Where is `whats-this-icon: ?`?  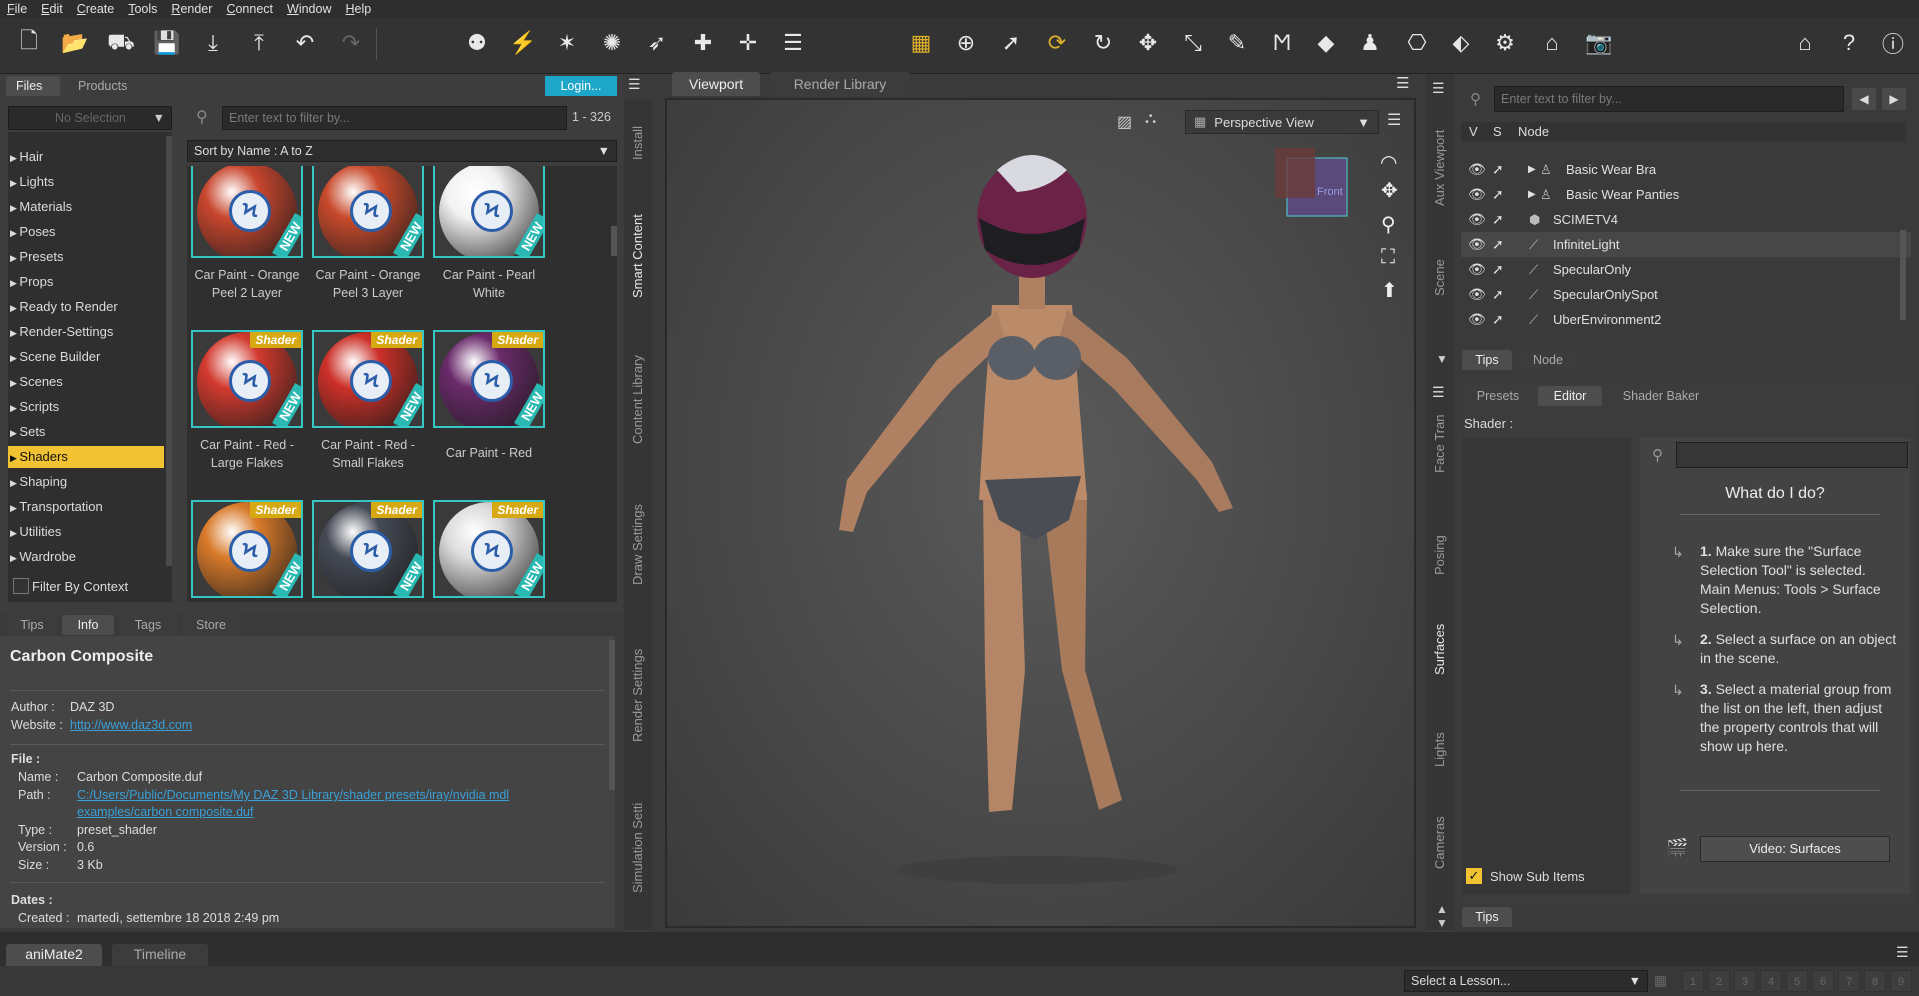
whats-this-icon: ? is located at coordinates (1849, 43).